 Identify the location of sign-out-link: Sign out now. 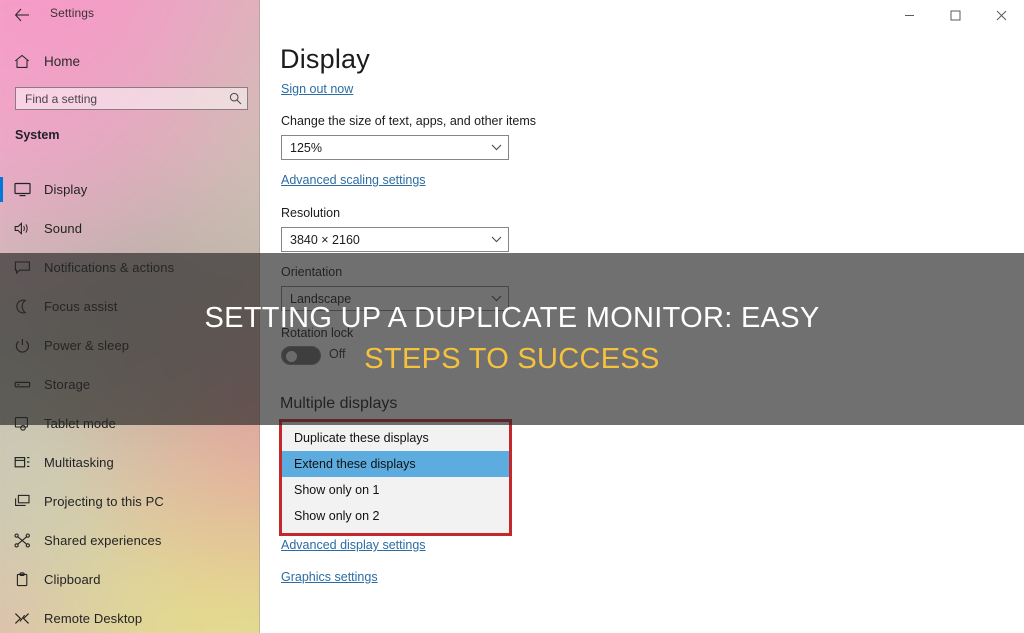
(317, 89).